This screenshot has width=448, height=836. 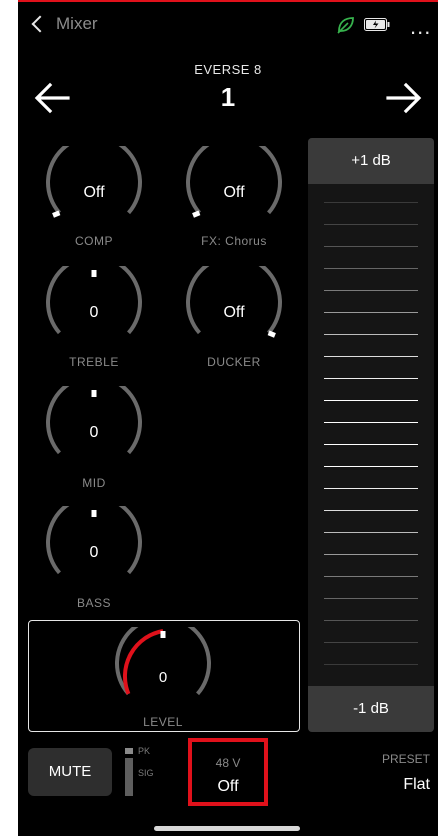 What do you see at coordinates (234, 362) in the screenshot?
I see `ducker-label: DUCKER` at bounding box center [234, 362].